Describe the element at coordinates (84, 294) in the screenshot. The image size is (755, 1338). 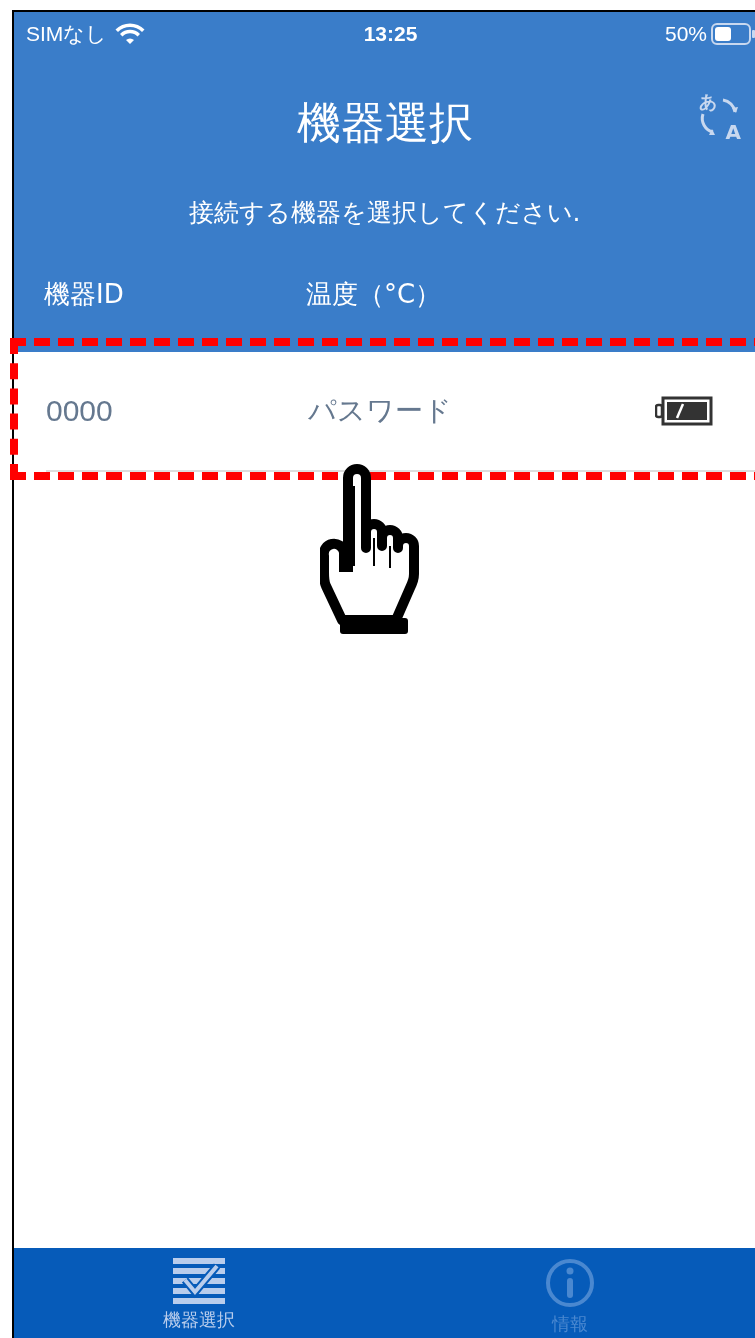
I see `column-header: 機器ID` at that location.